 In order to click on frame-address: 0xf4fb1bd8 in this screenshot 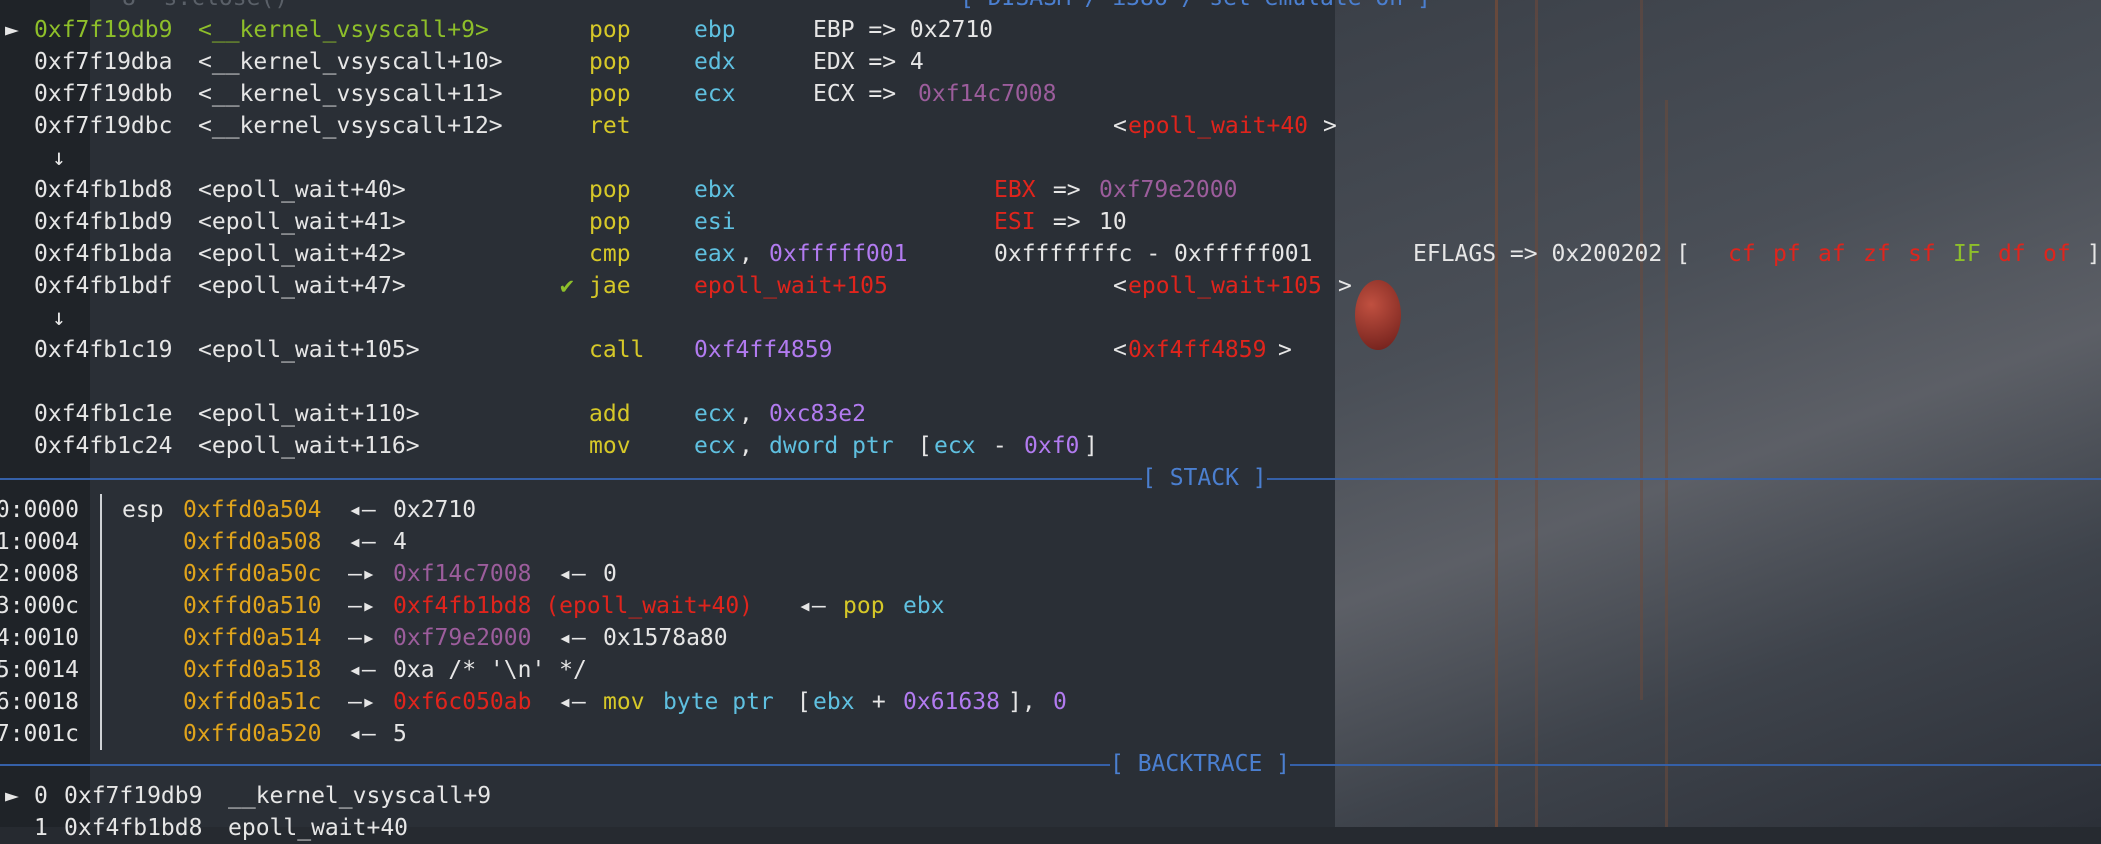, I will do `click(133, 828)`.